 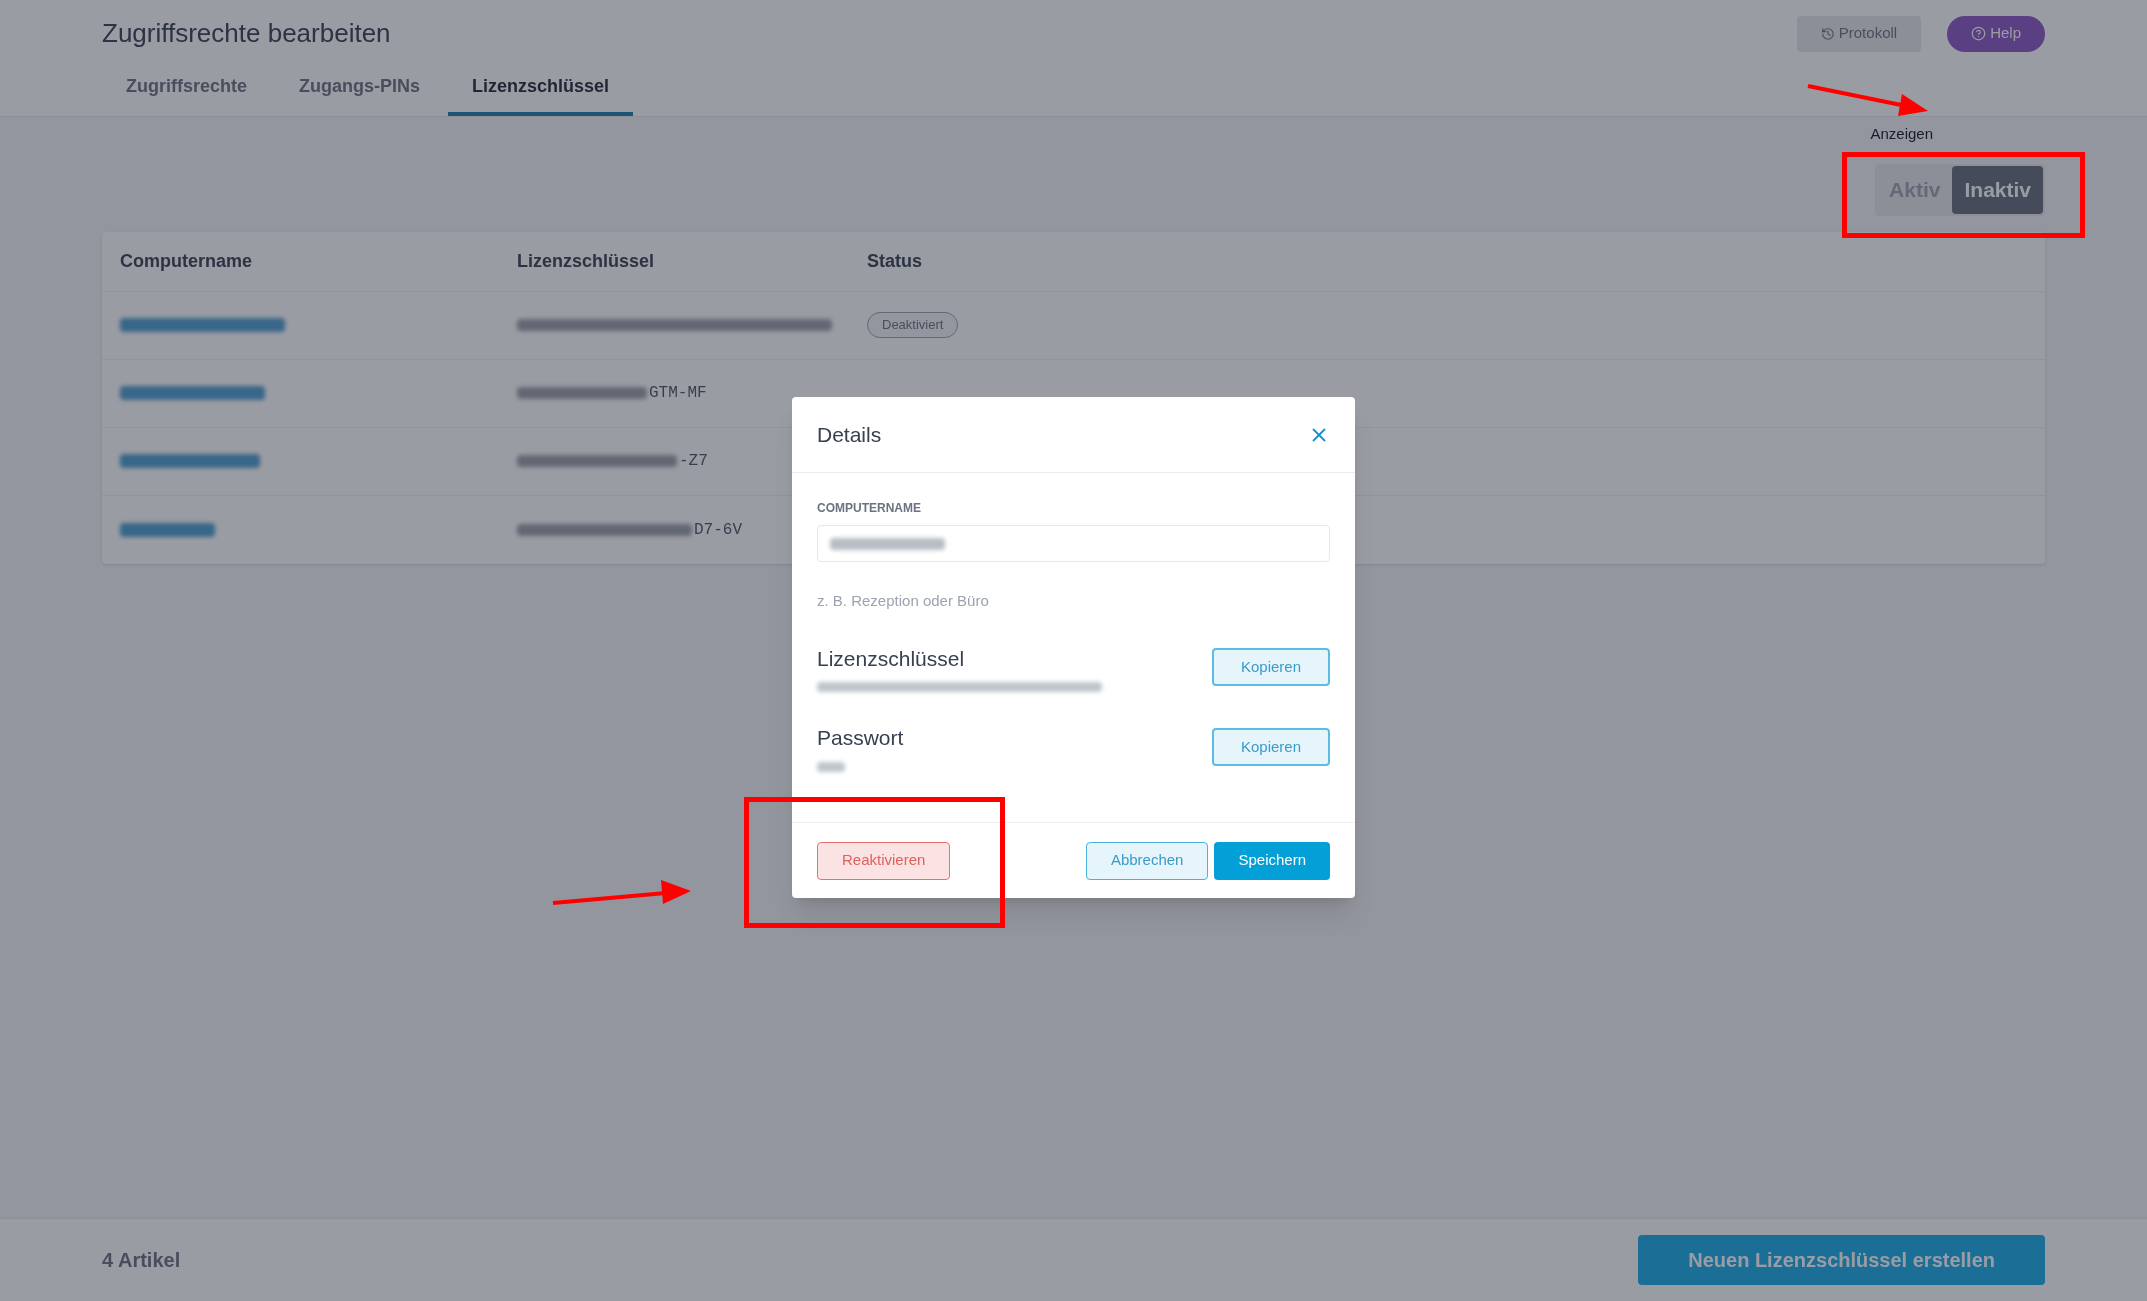 What do you see at coordinates (895, 261) in the screenshot?
I see `column-header: Status` at bounding box center [895, 261].